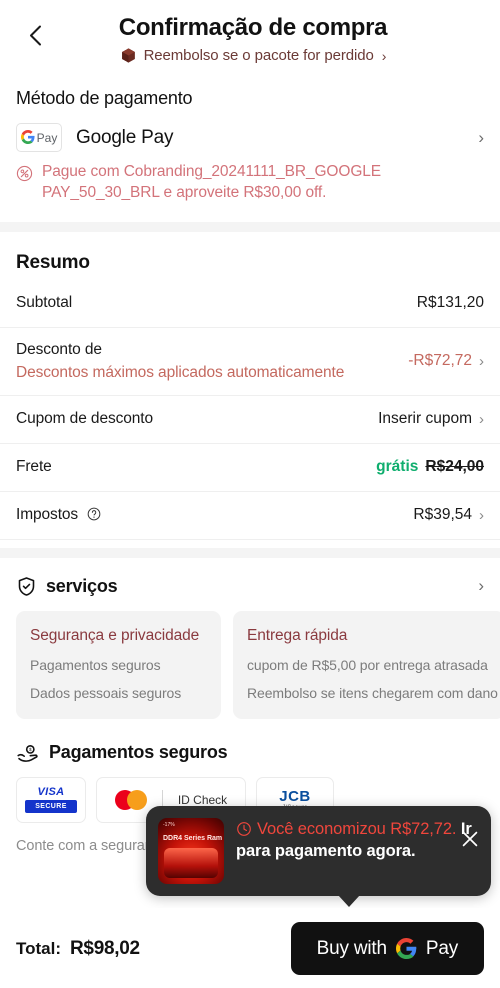 The width and height of the screenshot is (500, 988). I want to click on total-group: Total: R$98,02, so click(78, 949).